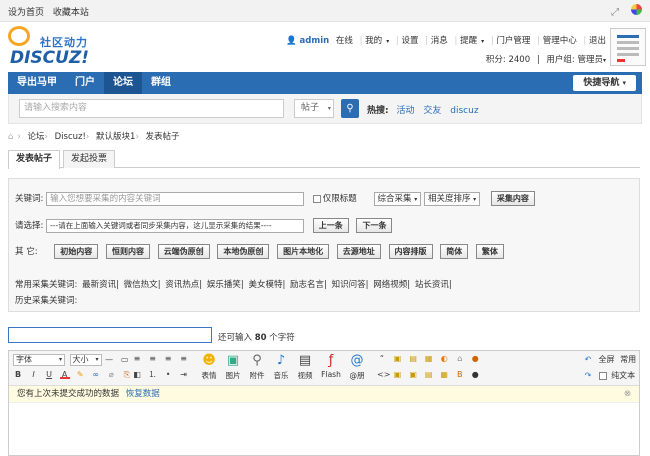 The image size is (650, 456). Describe the element at coordinates (89, 159) in the screenshot. I see `tab-new-poll: 发起投票` at that location.